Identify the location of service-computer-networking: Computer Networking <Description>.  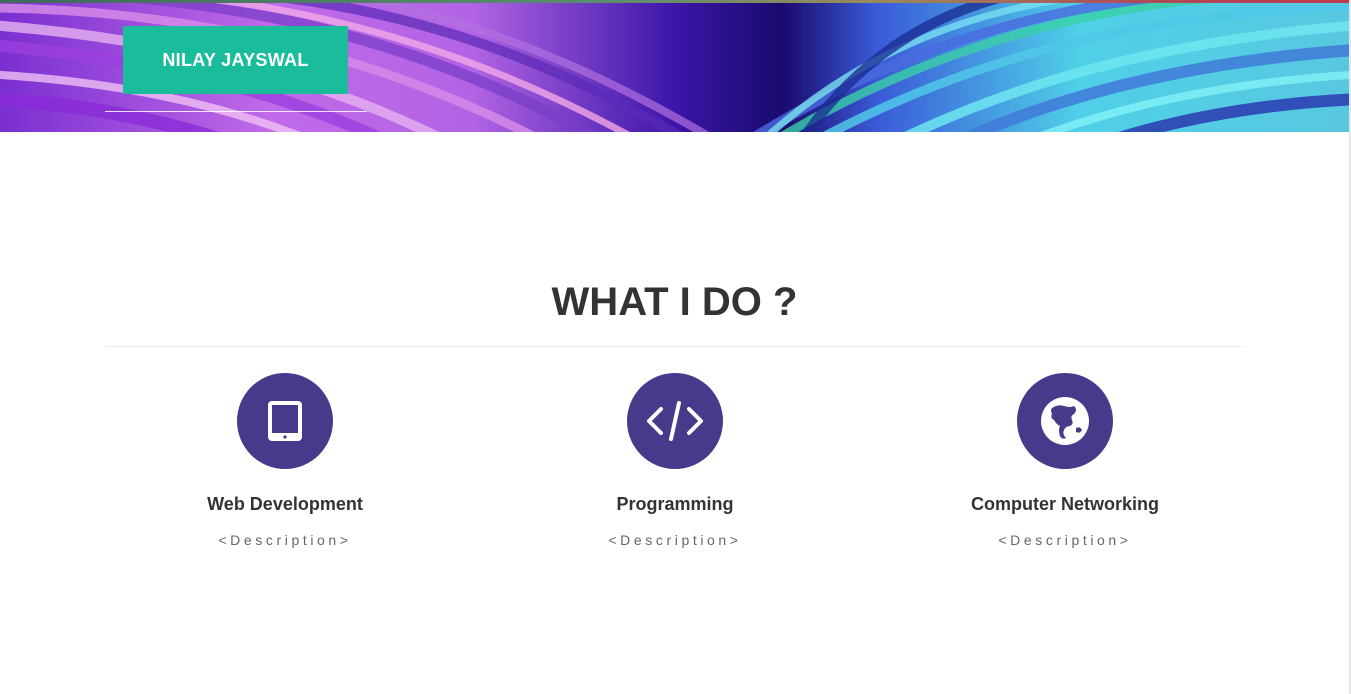
(1065, 461).